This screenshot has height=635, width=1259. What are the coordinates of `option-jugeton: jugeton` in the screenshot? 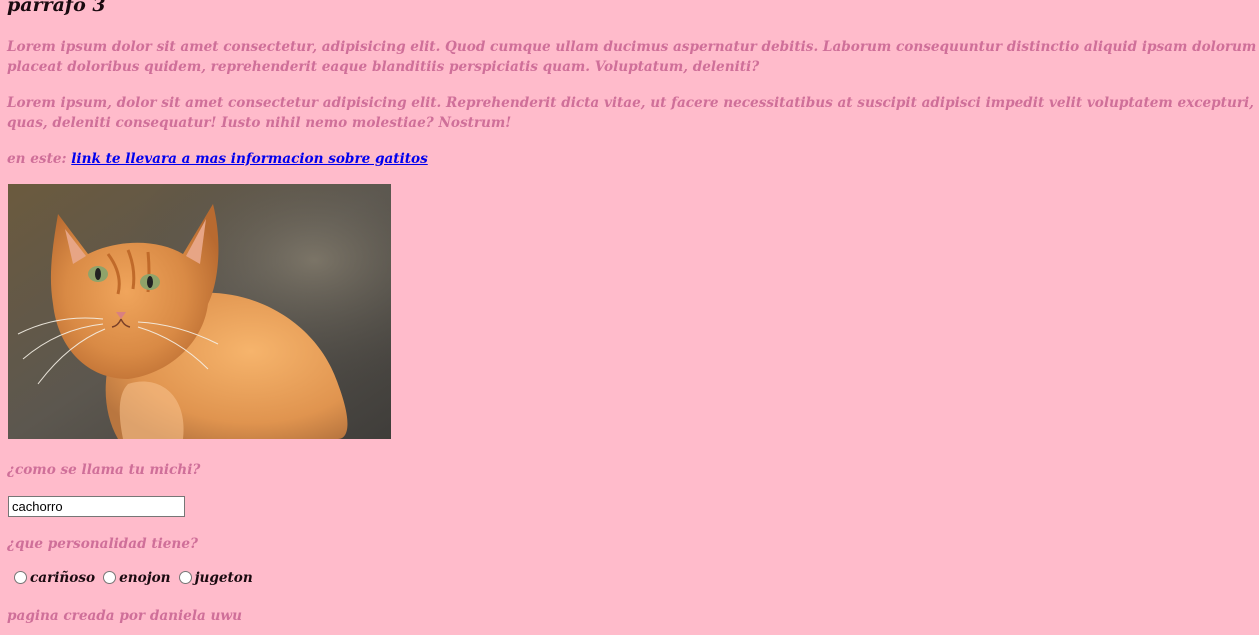 It's located at (218, 578).